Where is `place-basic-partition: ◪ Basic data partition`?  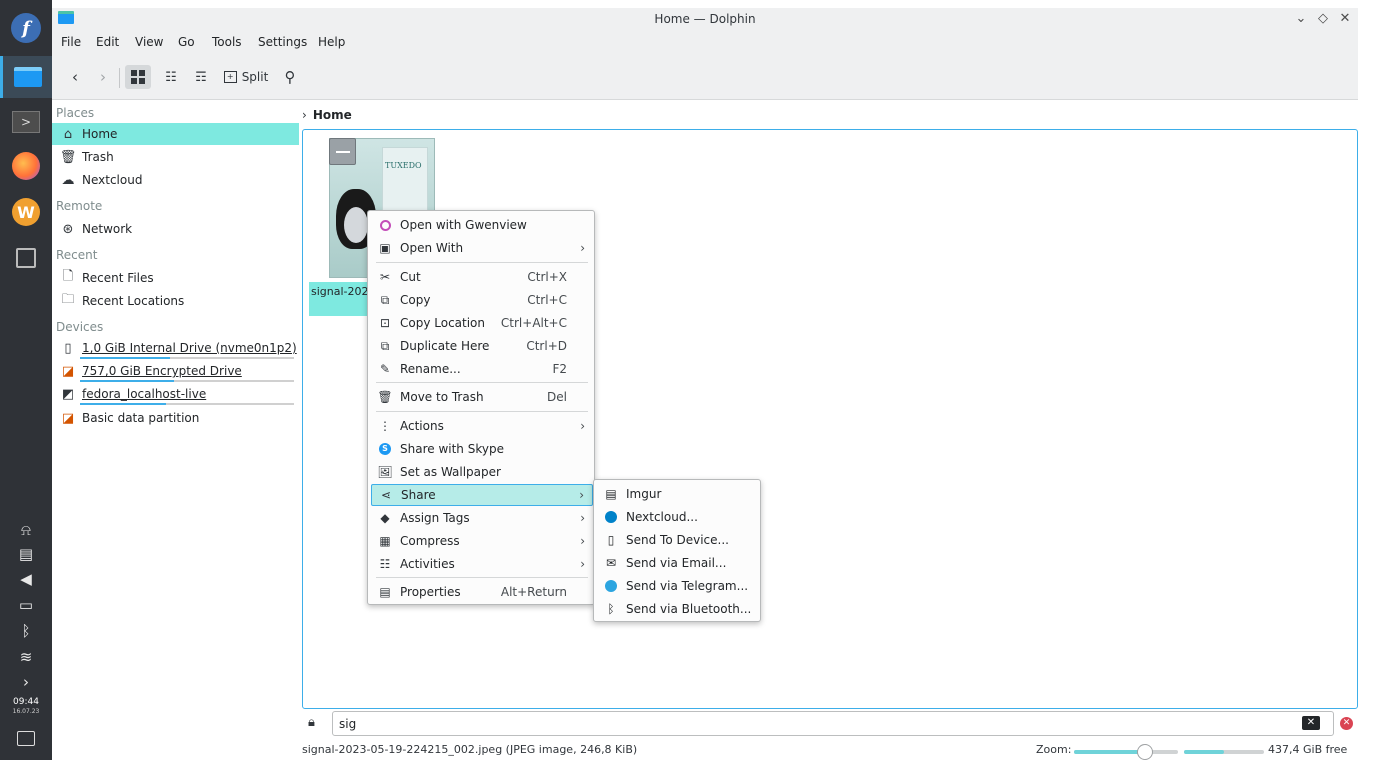
place-basic-partition: ◪ Basic data partition is located at coordinates (175, 418).